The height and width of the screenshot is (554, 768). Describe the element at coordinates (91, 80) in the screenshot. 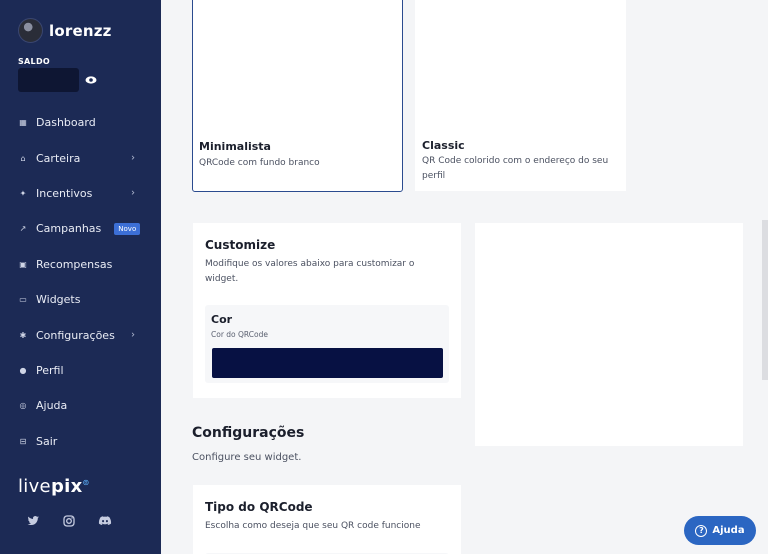

I see `eye-icon` at that location.